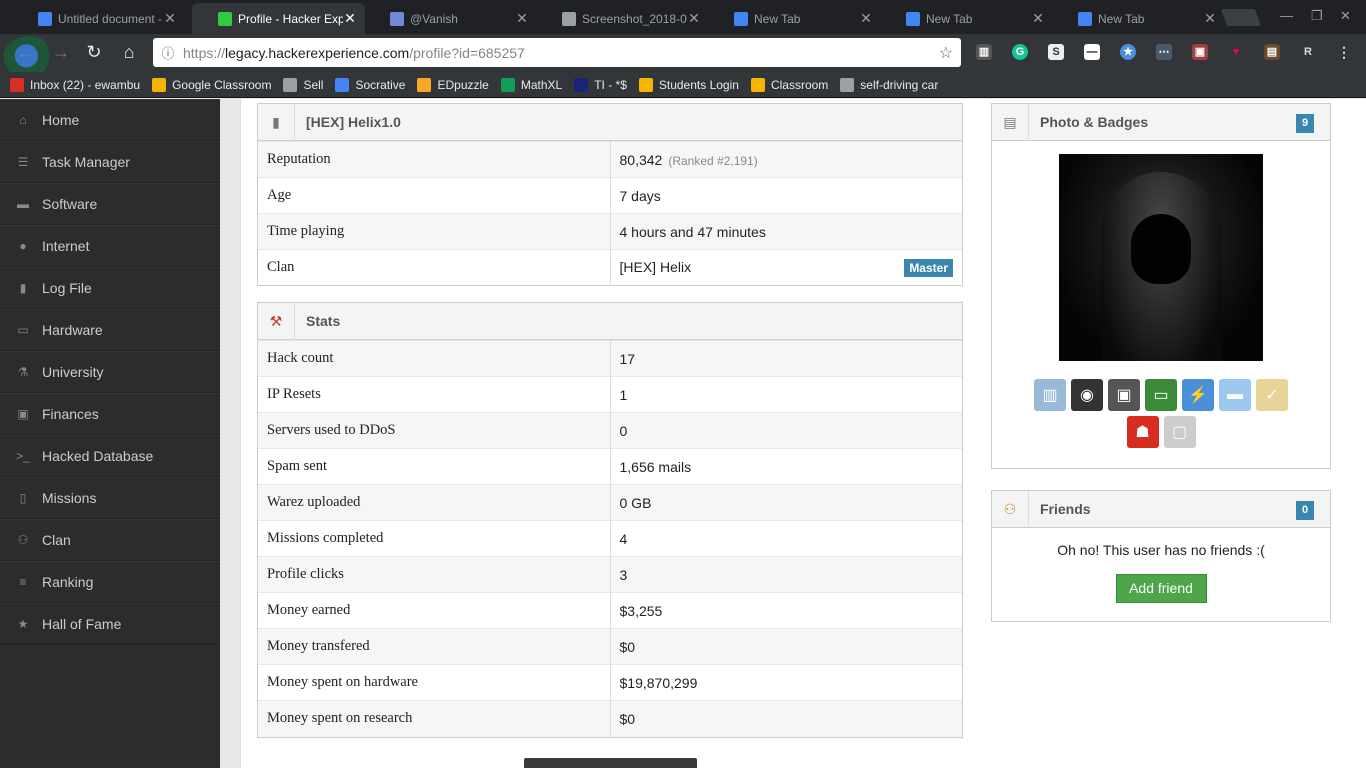 The image size is (1366, 768). I want to click on menu-kebab-icon: ⋮, so click(1344, 52).